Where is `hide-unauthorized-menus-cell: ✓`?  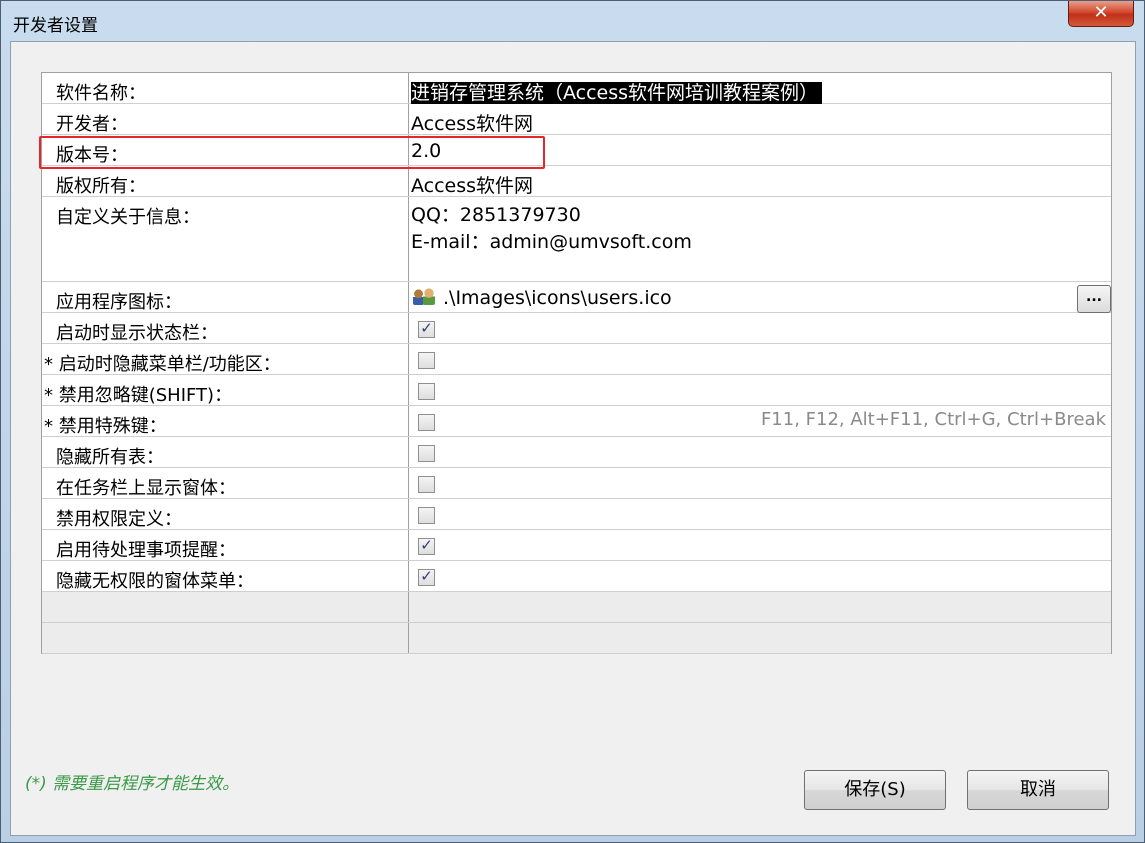 hide-unauthorized-menus-cell: ✓ is located at coordinates (760, 576).